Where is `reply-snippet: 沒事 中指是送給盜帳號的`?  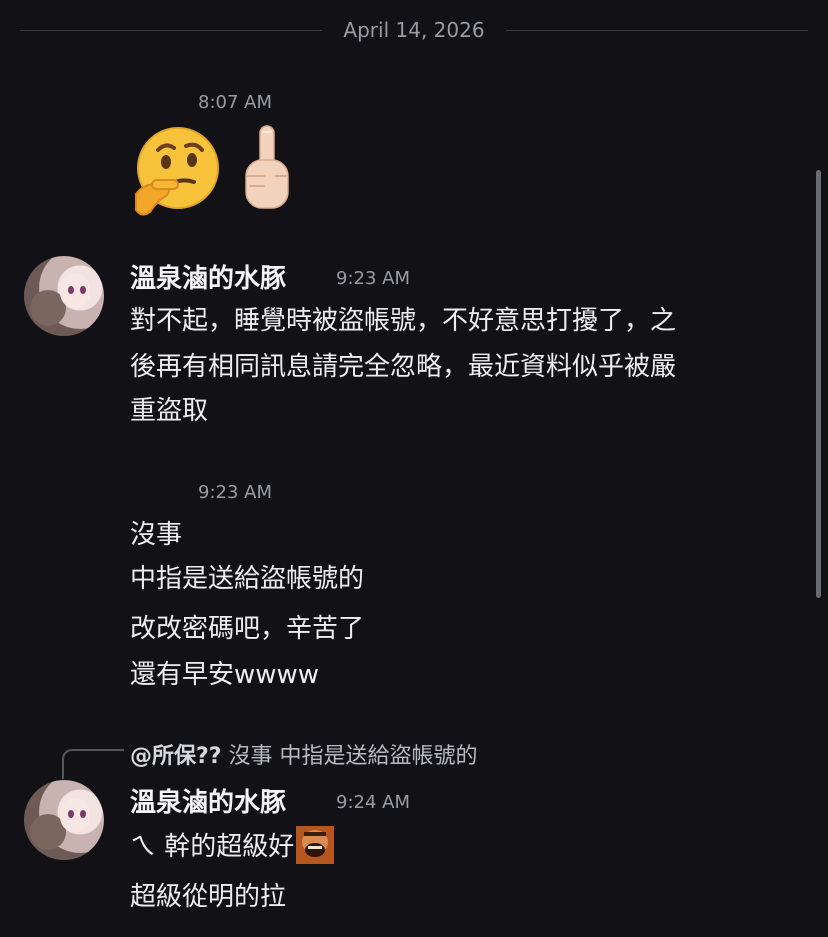
reply-snippet: 沒事 中指是送給盜帳號的 is located at coordinates (353, 756).